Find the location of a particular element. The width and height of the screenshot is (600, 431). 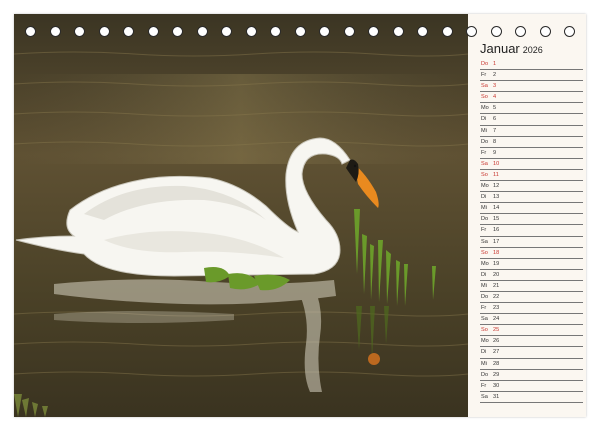

day-row: Do 8 is located at coordinates (531, 142).